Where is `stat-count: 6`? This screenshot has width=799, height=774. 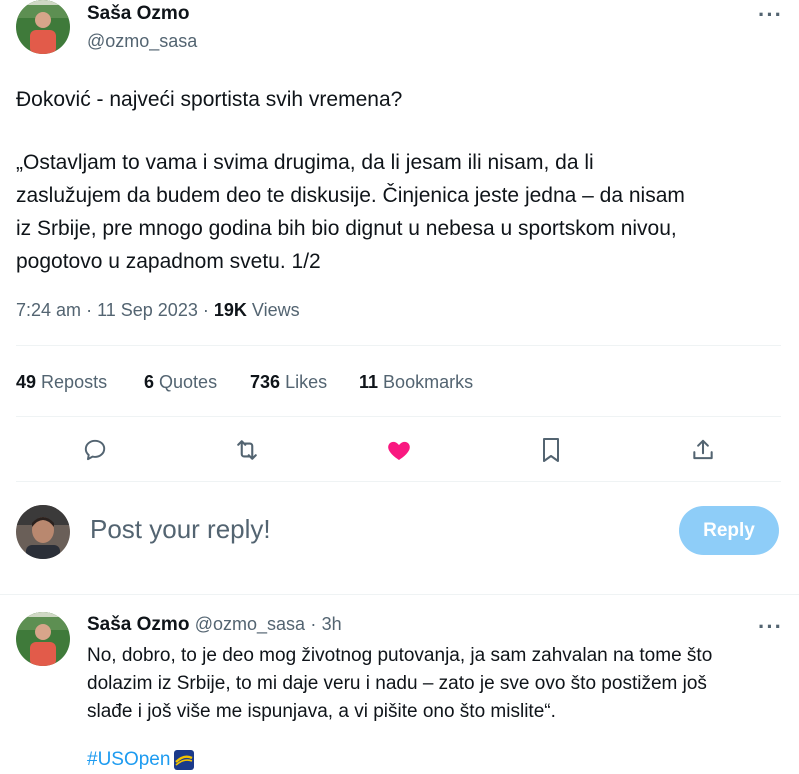 stat-count: 6 is located at coordinates (149, 382).